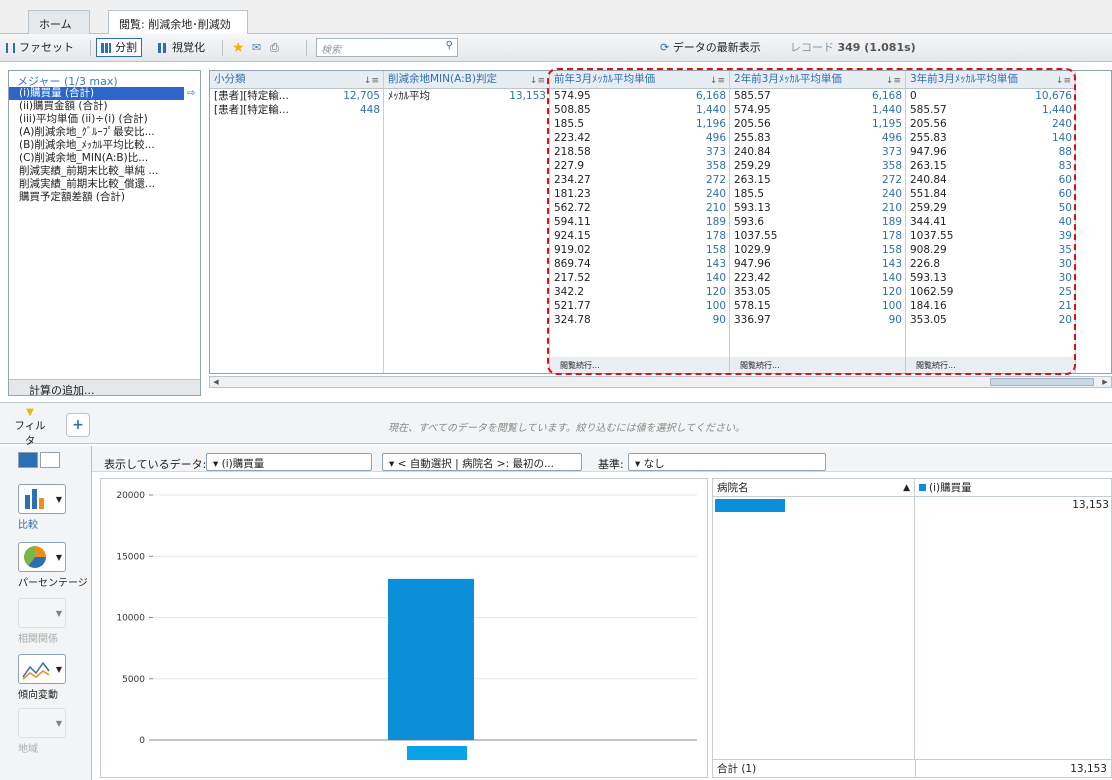 The height and width of the screenshot is (780, 1112). What do you see at coordinates (990, 124) in the screenshot?
I see `grid-row: 205.56 240` at bounding box center [990, 124].